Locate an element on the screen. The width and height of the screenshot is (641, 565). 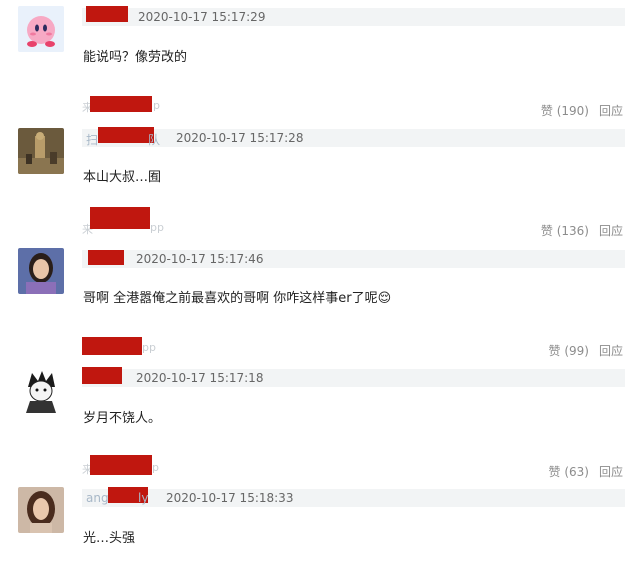
username-fragment: 队 is located at coordinates (154, 140).